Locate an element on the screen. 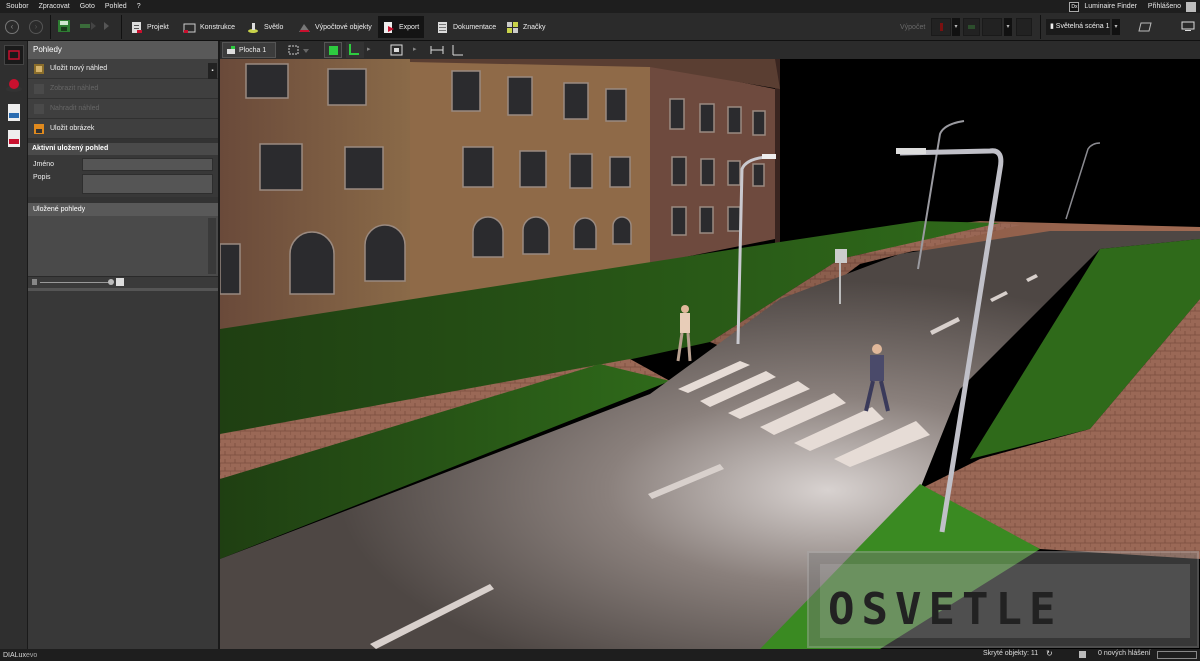 The width and height of the screenshot is (1200, 661). project-icon is located at coordinates (137, 27).